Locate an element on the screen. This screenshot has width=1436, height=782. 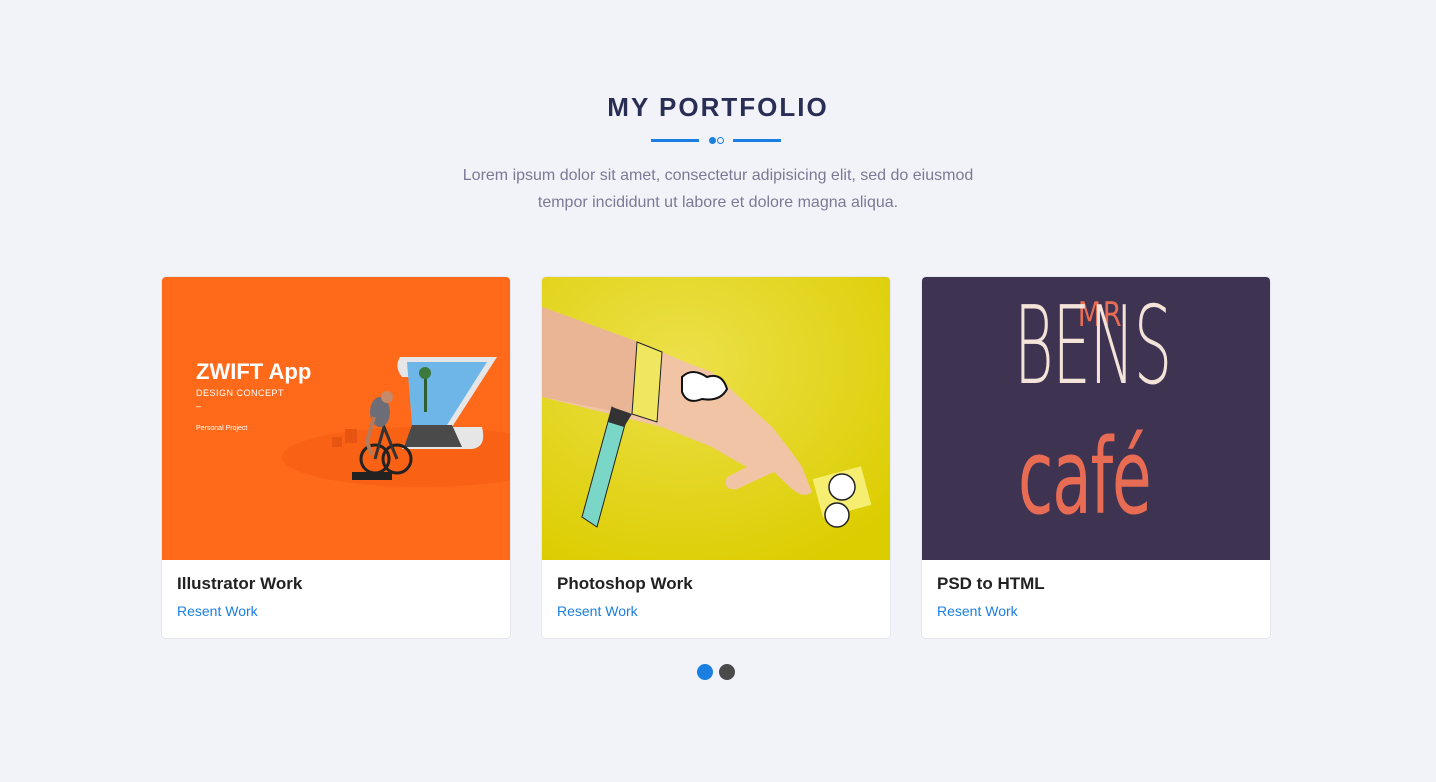
section-title: MY PORTFOLIO is located at coordinates (718, 107).